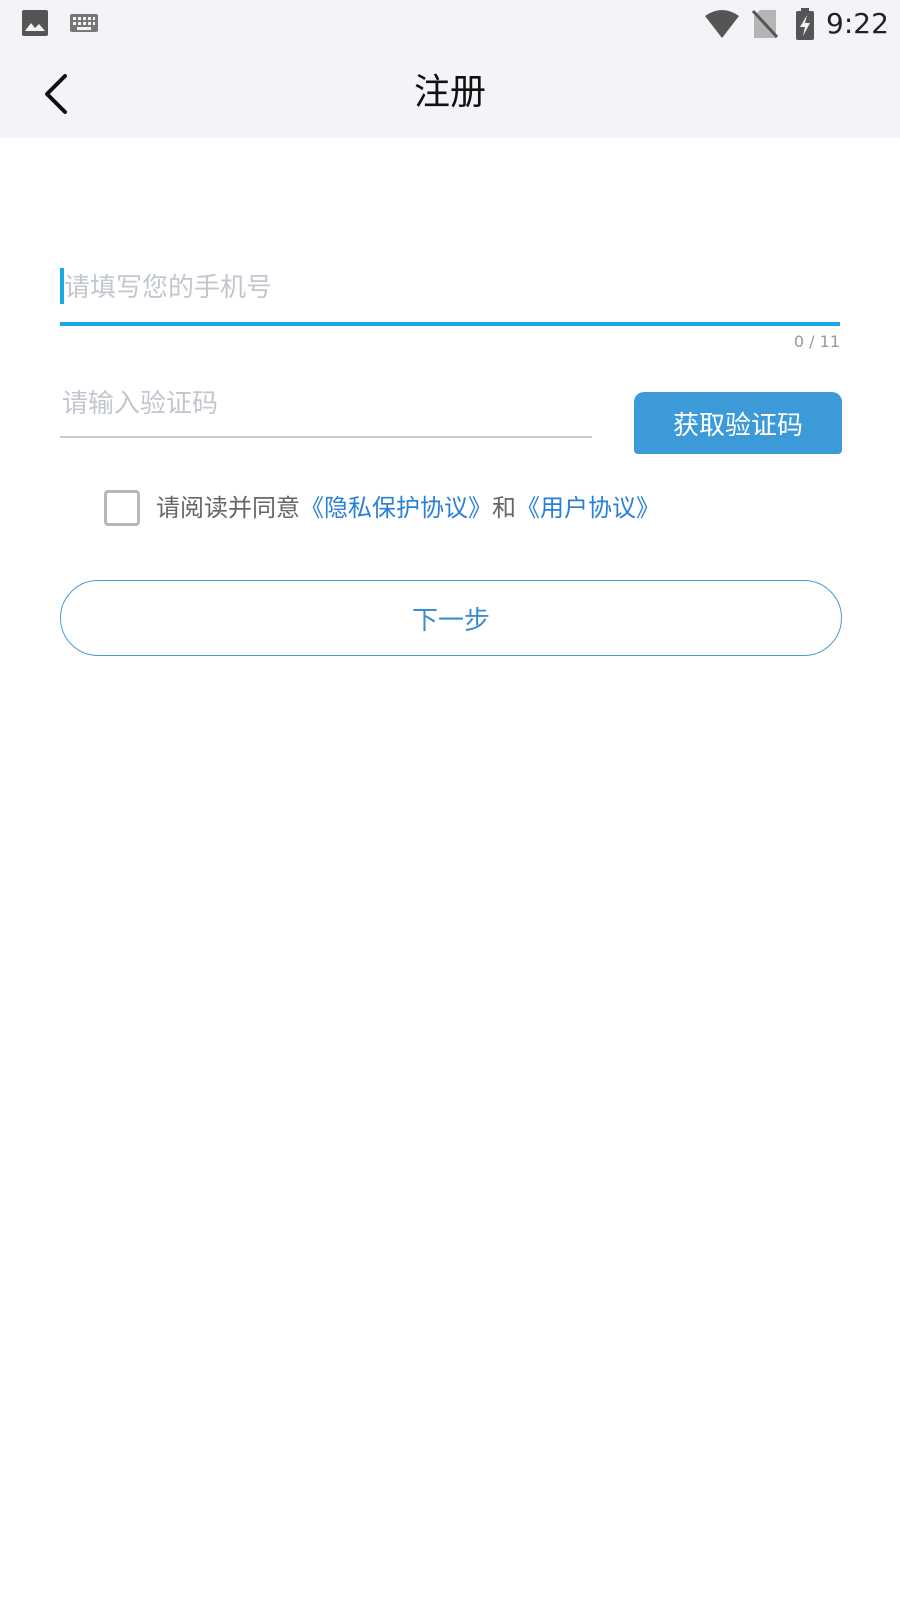 The image size is (900, 1600). What do you see at coordinates (396, 508) in the screenshot?
I see `privacy-policy-link: 《隐私保护协议》` at bounding box center [396, 508].